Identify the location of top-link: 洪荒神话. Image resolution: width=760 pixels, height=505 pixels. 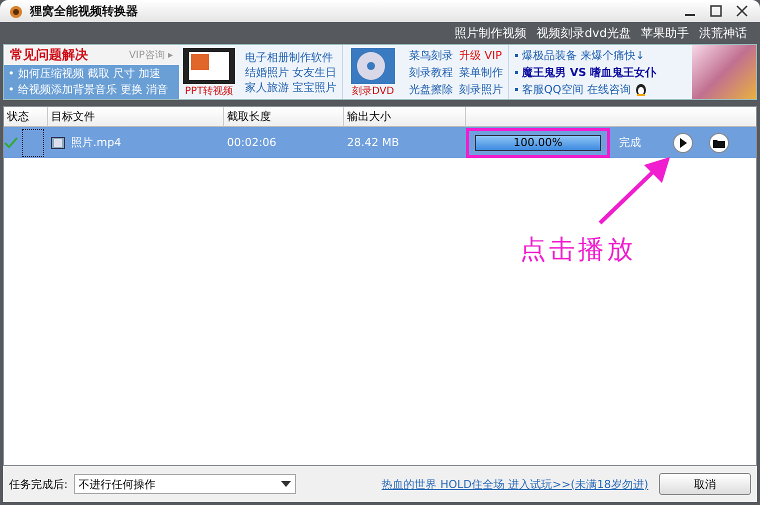
(723, 33).